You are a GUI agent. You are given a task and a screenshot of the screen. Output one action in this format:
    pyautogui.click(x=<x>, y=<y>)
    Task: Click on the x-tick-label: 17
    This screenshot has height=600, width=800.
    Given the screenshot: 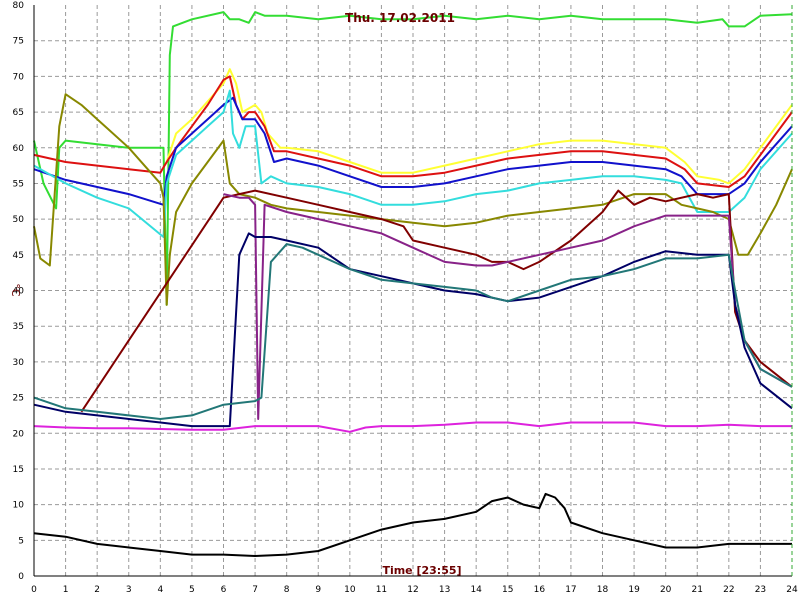 What is the action you would take?
    pyautogui.click(x=570, y=590)
    